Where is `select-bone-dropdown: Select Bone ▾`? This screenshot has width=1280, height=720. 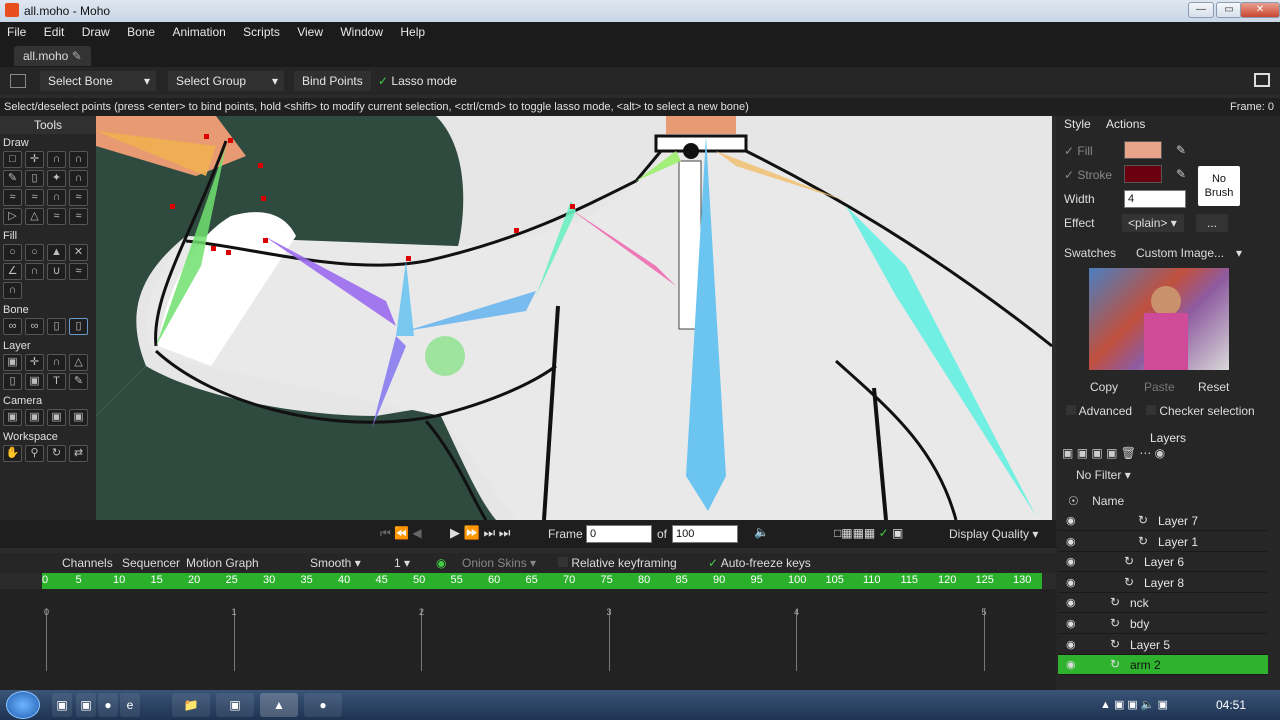
select-bone-dropdown: Select Bone ▾ is located at coordinates (98, 81).